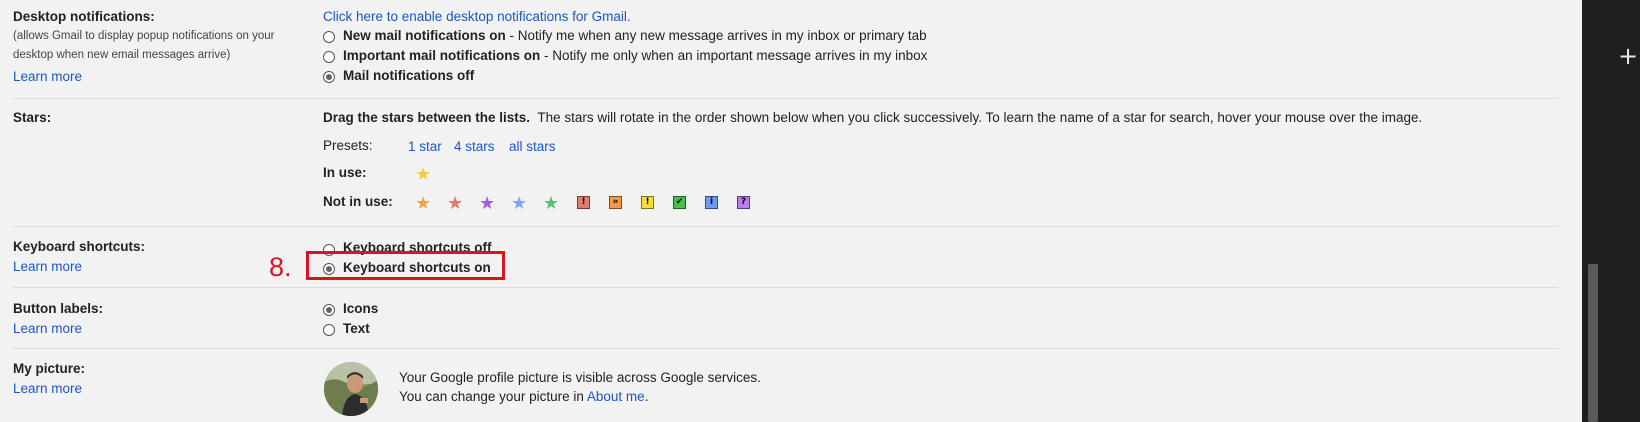 This screenshot has height=422, width=1640. I want to click on red-bang-icon: !, so click(583, 202).